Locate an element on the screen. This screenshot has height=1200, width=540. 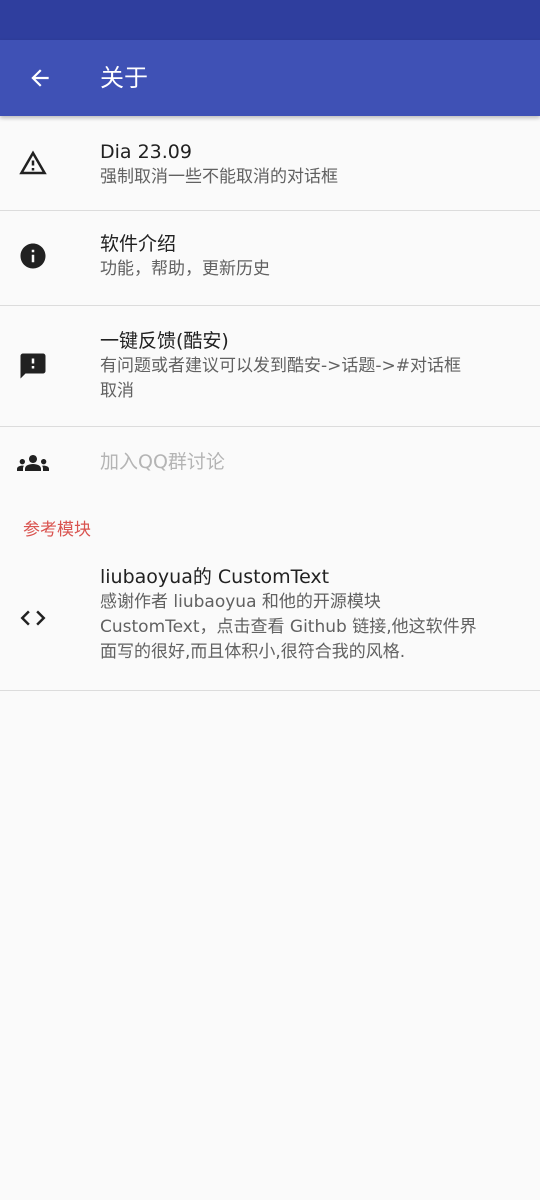
item-title: liubaoyua的 CustomText is located at coordinates (215, 577).